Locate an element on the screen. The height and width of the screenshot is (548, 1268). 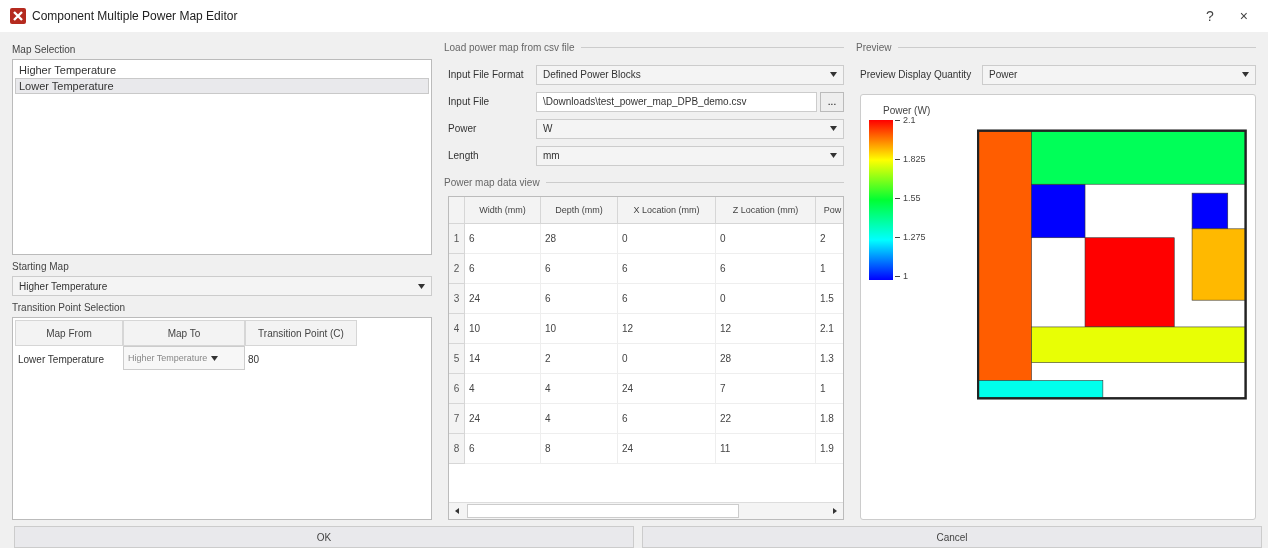
colorbar-tick: 1 is located at coordinates (905, 276).